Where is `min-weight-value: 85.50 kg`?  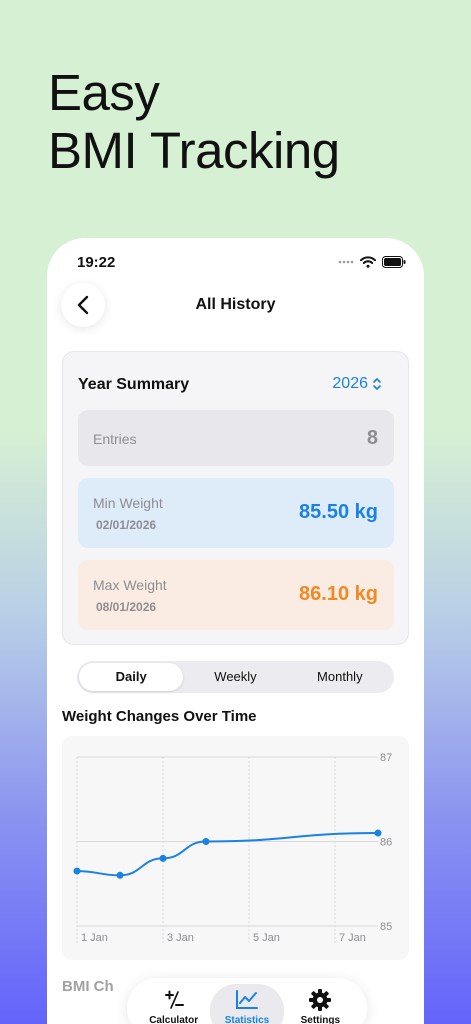 min-weight-value: 85.50 kg is located at coordinates (338, 512).